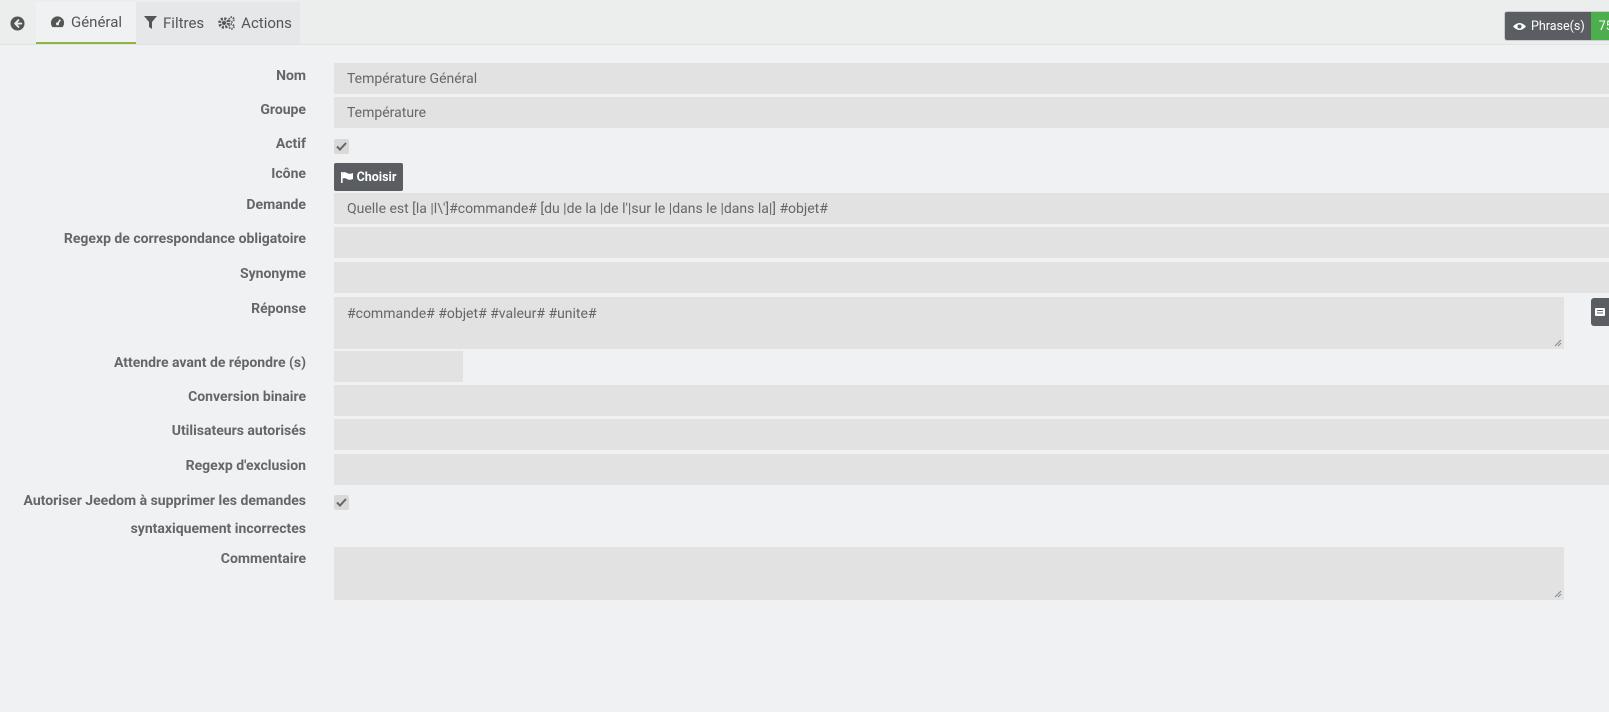  I want to click on nom-label: Nom, so click(291, 76).